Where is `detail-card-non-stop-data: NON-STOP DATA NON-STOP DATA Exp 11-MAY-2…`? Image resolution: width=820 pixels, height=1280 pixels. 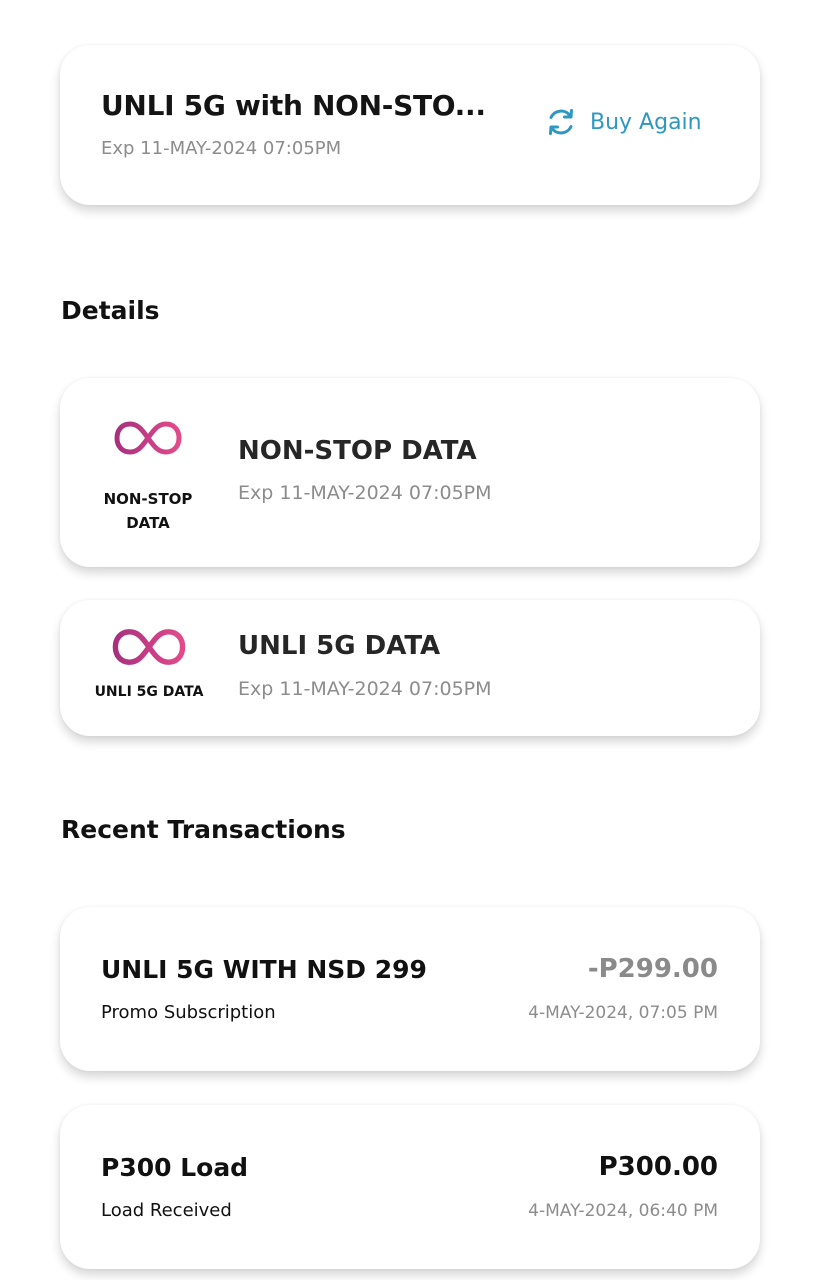 detail-card-non-stop-data: NON-STOP DATA NON-STOP DATA Exp 11-MAY-2… is located at coordinates (410, 472).